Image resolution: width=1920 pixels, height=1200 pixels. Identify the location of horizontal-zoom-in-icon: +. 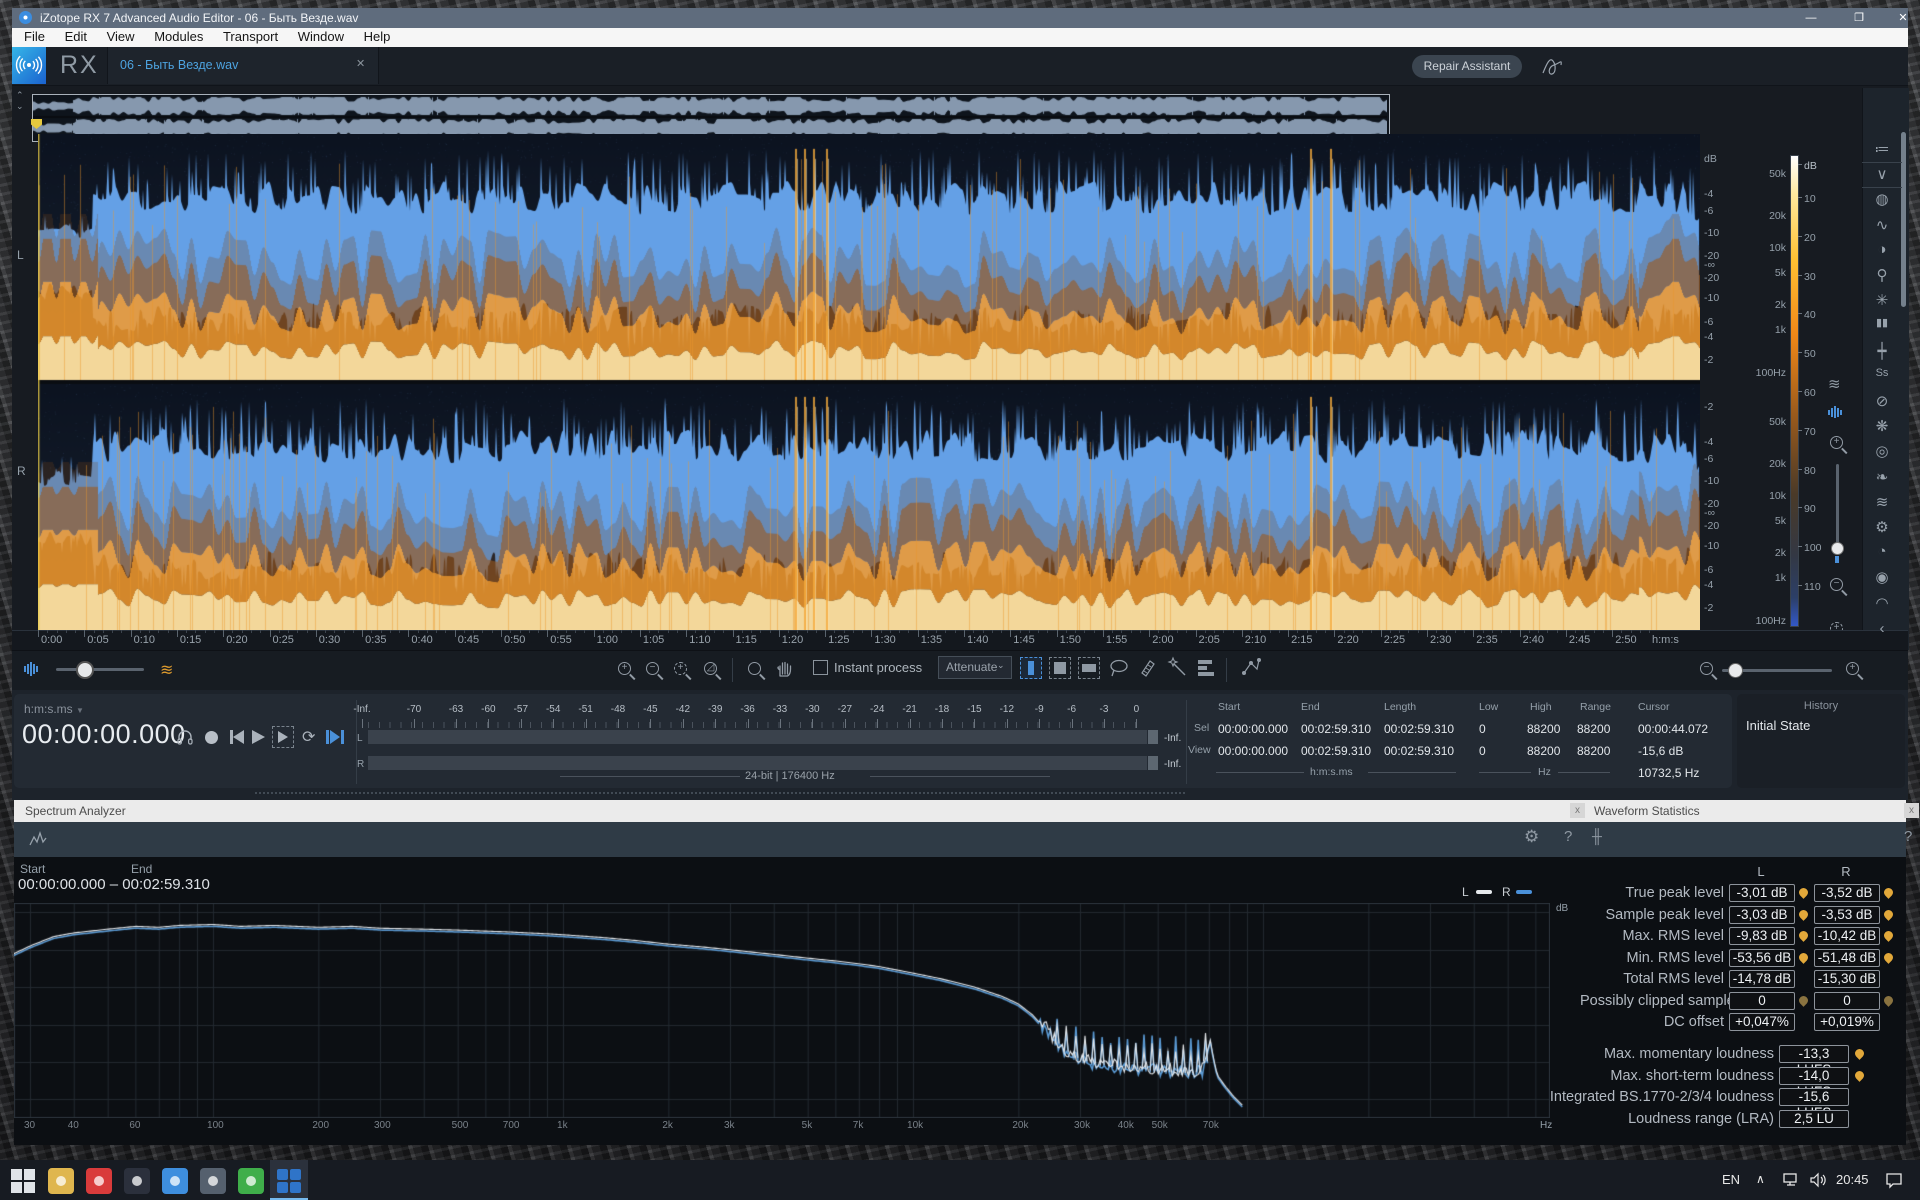
(1852, 668).